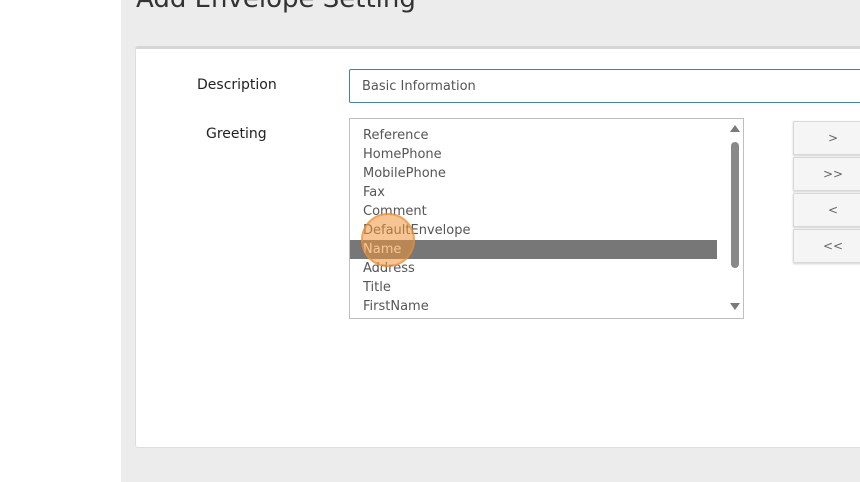 This screenshot has width=860, height=482. What do you see at coordinates (826, 246) in the screenshot?
I see `remove-all-button: <<` at bounding box center [826, 246].